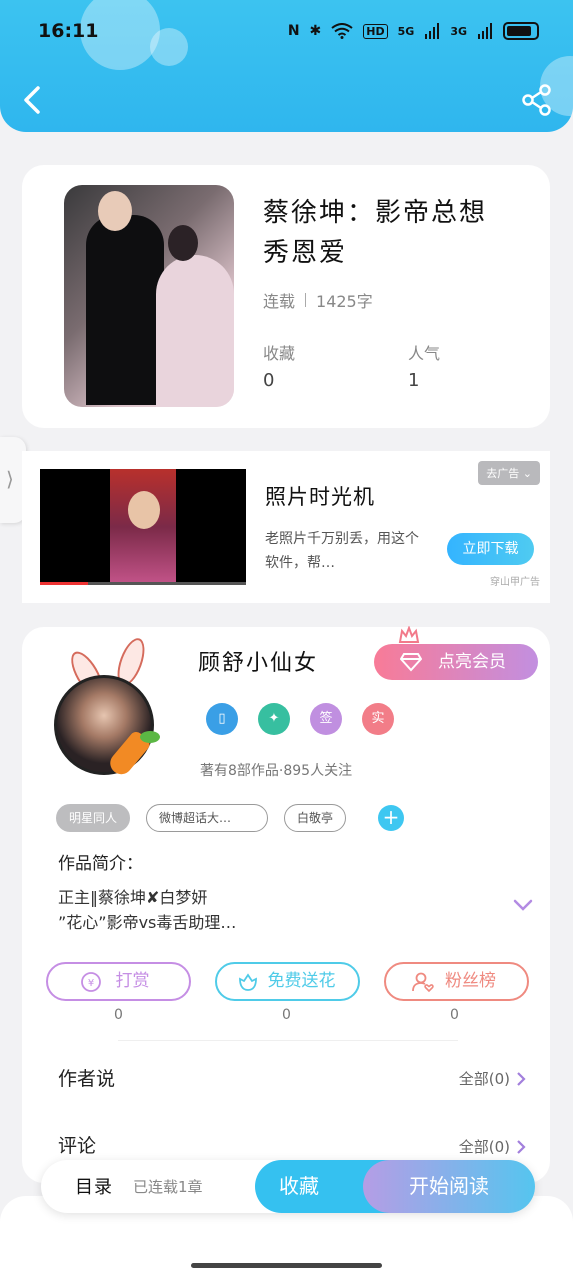 This screenshot has height=1280, width=573. What do you see at coordinates (150, 737) in the screenshot?
I see `carrot-leaf-decor` at bounding box center [150, 737].